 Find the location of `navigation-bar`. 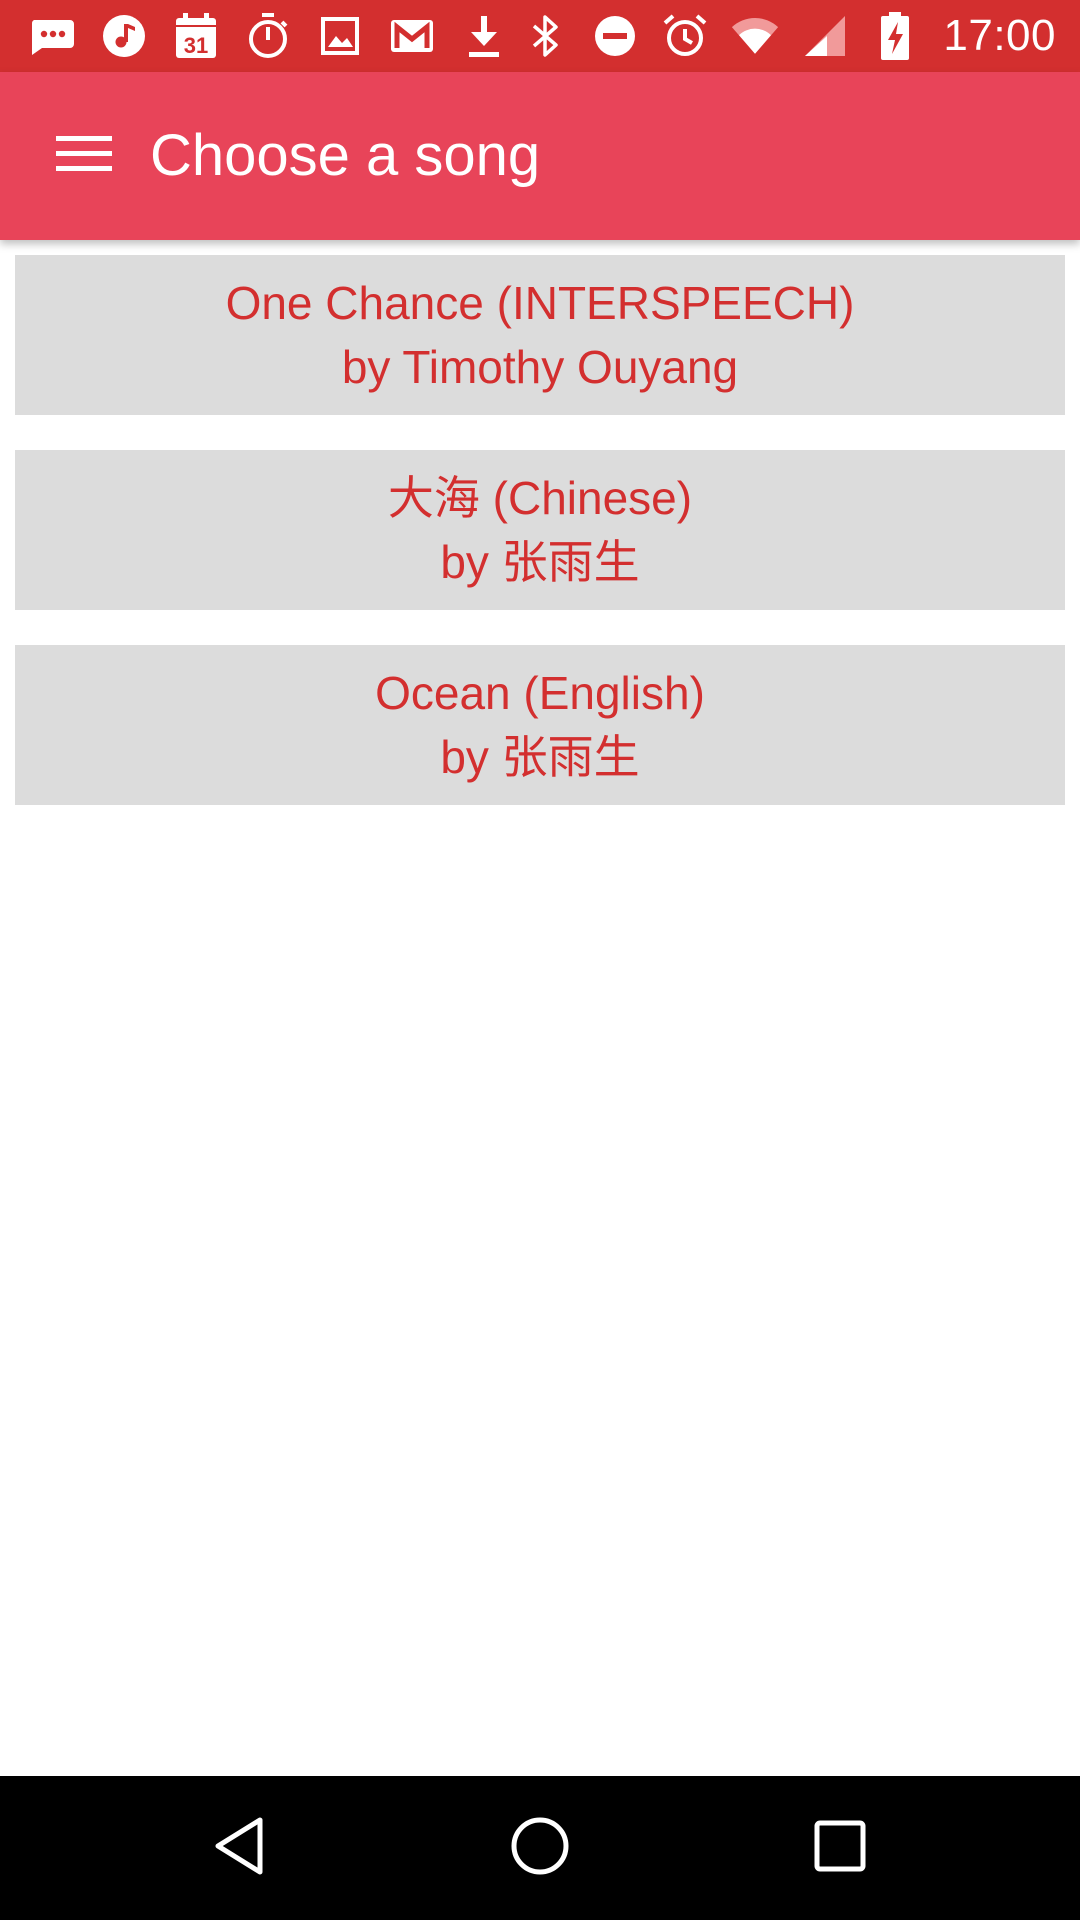

navigation-bar is located at coordinates (540, 1848).